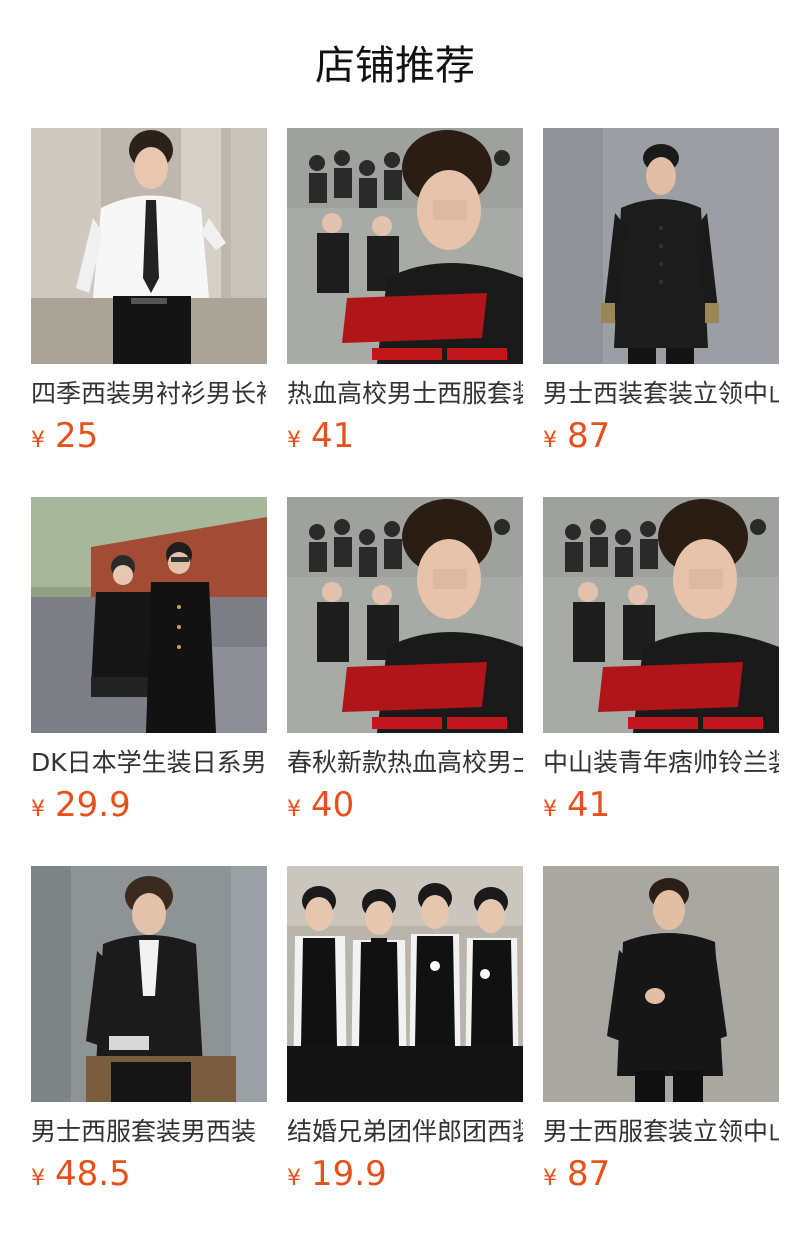  I want to click on product-name: 春秋新款热血高校男士, so click(405, 762).